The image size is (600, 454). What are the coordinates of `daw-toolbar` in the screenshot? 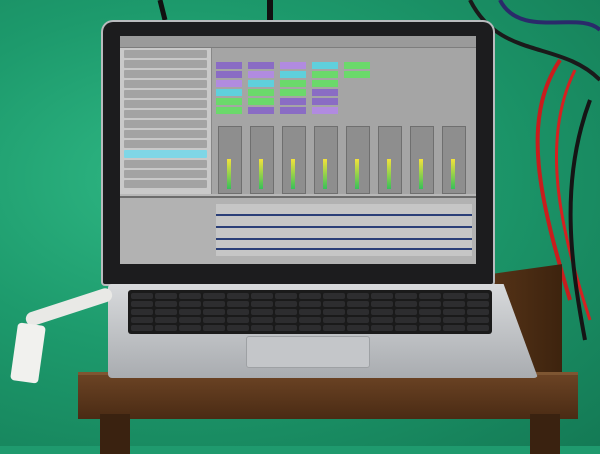 It's located at (298, 42).